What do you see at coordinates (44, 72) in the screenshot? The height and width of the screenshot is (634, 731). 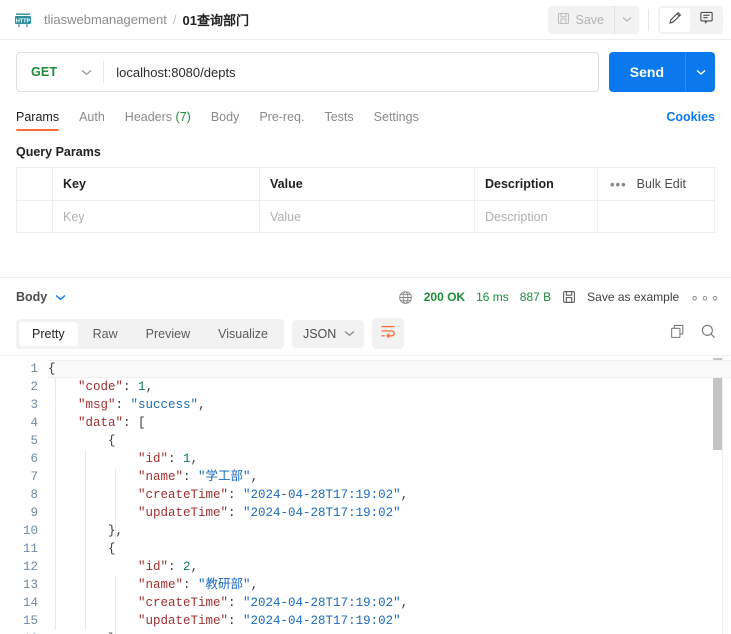 I see `method-label: GET` at bounding box center [44, 72].